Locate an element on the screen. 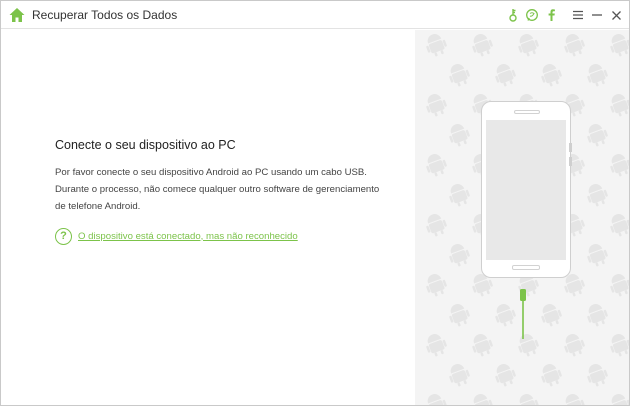  app-title: Recuperar Todos os Dados is located at coordinates (105, 15).